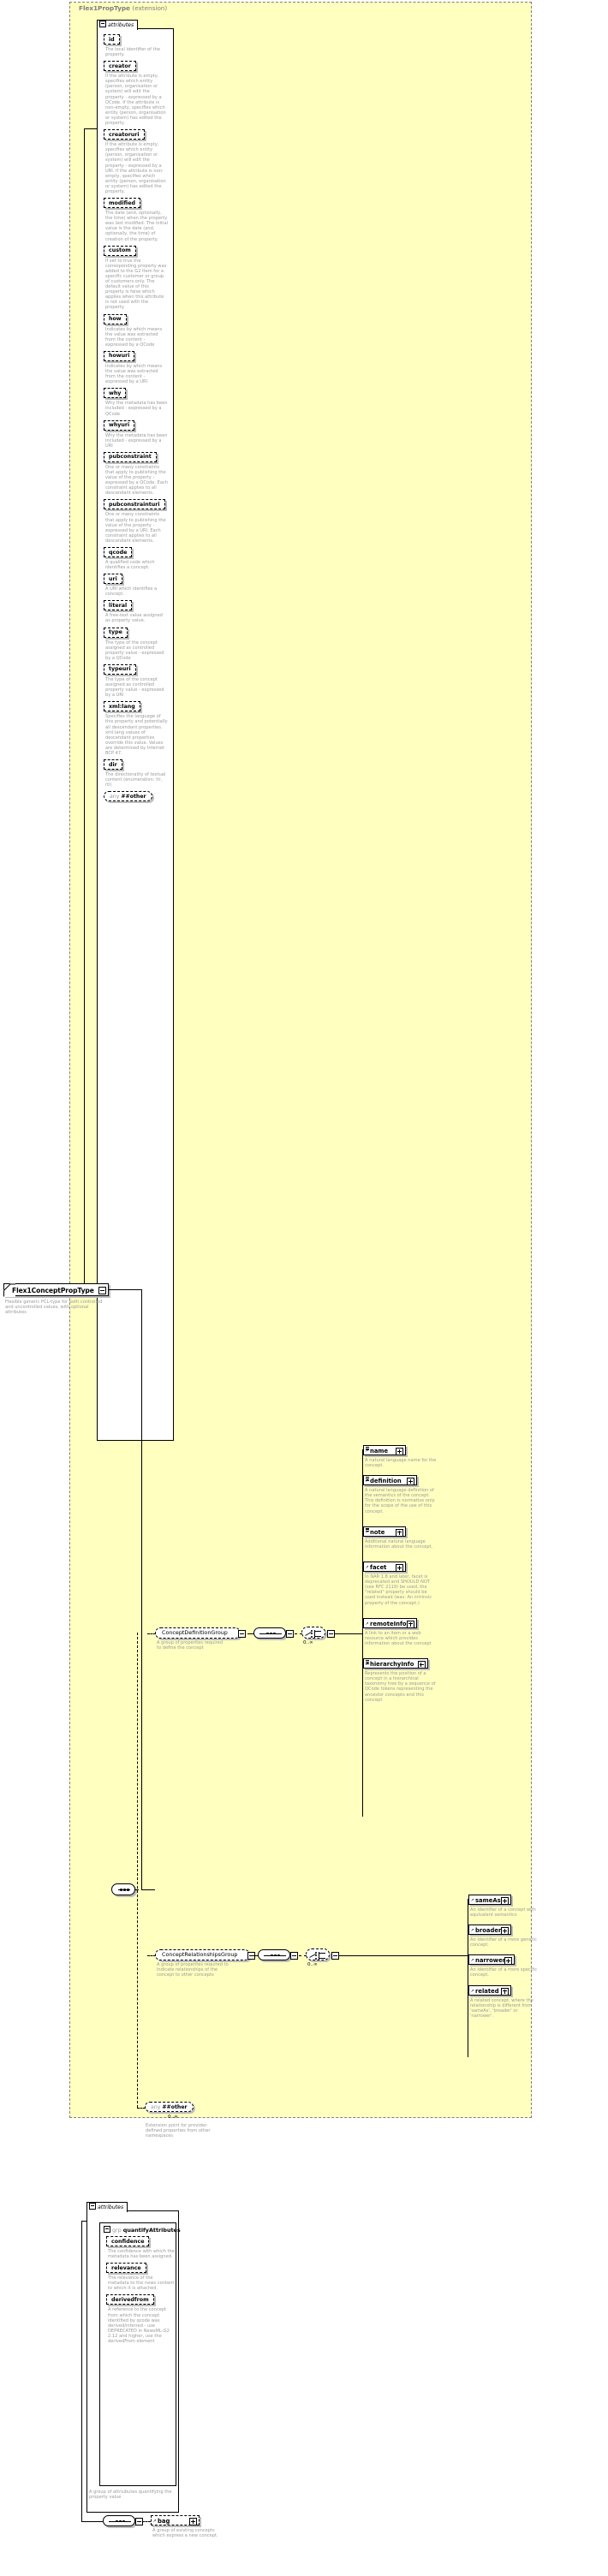 This screenshot has height=2576, width=608. Describe the element at coordinates (119, 552) in the screenshot. I see `attribute-qcode: qcode` at that location.